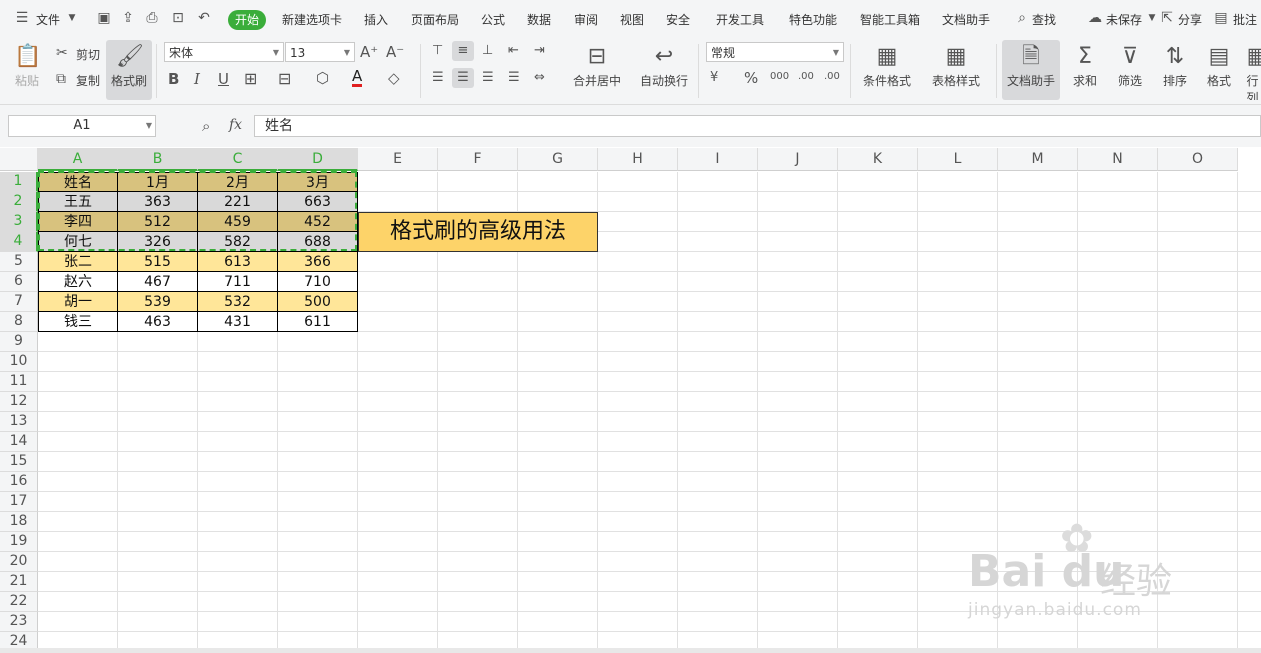 This screenshot has height=653, width=1261. Describe the element at coordinates (22, 18) in the screenshot. I see `hamburger-icon: ☰` at that location.